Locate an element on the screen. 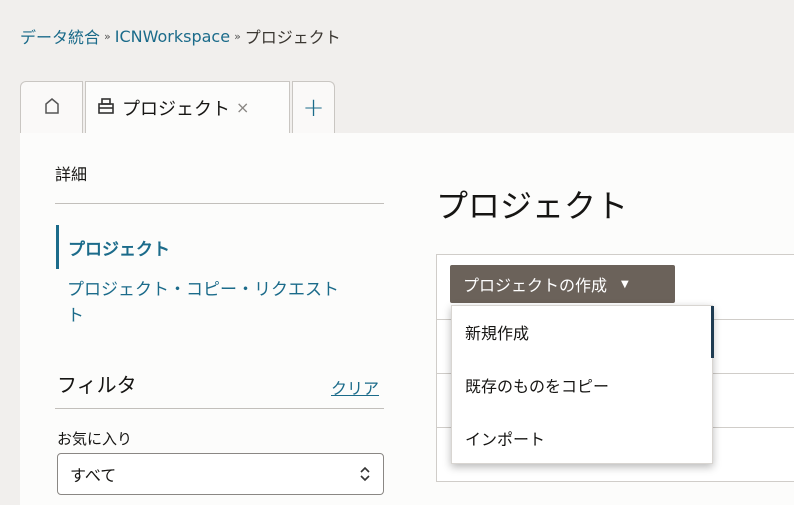 The width and height of the screenshot is (794, 505). filter-title: フィルタ is located at coordinates (97, 385).